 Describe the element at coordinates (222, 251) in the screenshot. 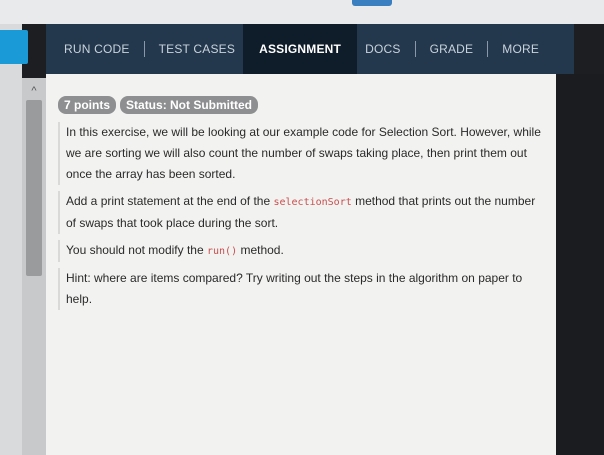

I see `code-run-method: run()` at that location.